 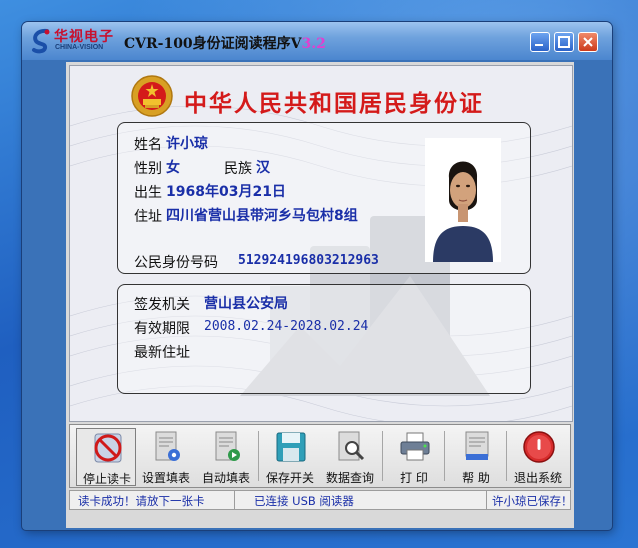 What do you see at coordinates (41, 41) in the screenshot?
I see `china-vision-logo-icon` at bounding box center [41, 41].